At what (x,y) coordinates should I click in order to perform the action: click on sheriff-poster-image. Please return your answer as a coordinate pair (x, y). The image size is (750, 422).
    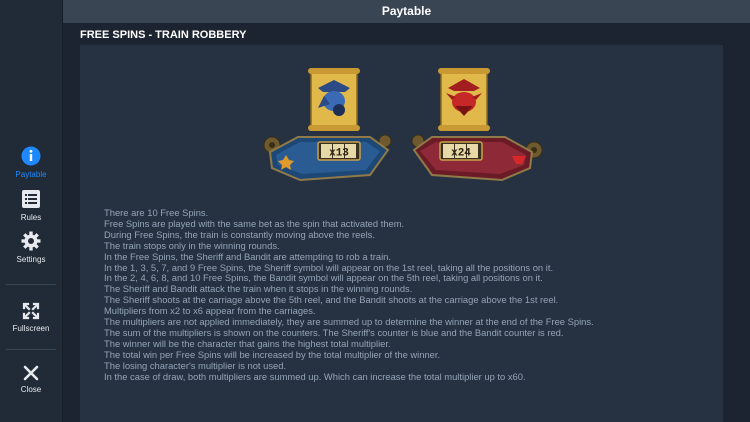
    Looking at the image, I should click on (334, 99).